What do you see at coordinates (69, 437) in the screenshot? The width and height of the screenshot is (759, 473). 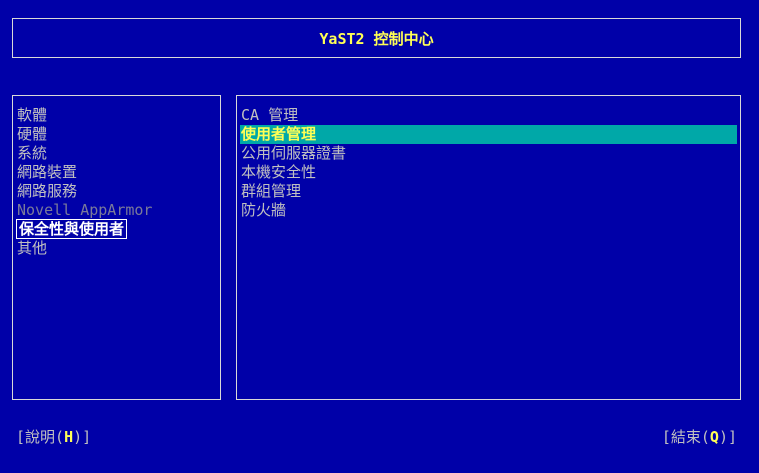 I see `help-hotkey: H` at bounding box center [69, 437].